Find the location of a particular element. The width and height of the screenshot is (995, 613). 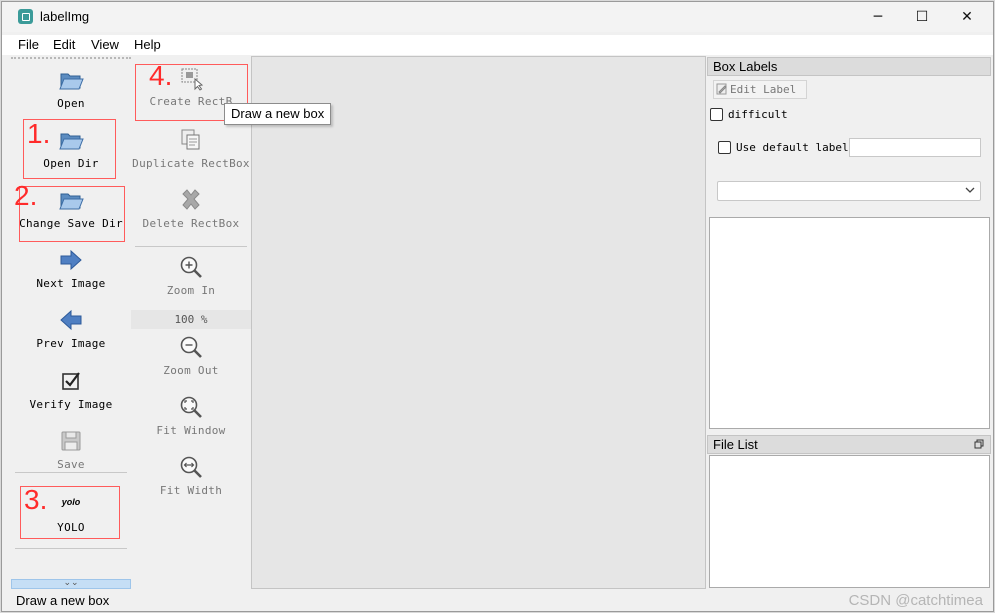

prev-image-label: Prev Image is located at coordinates (71, 343).